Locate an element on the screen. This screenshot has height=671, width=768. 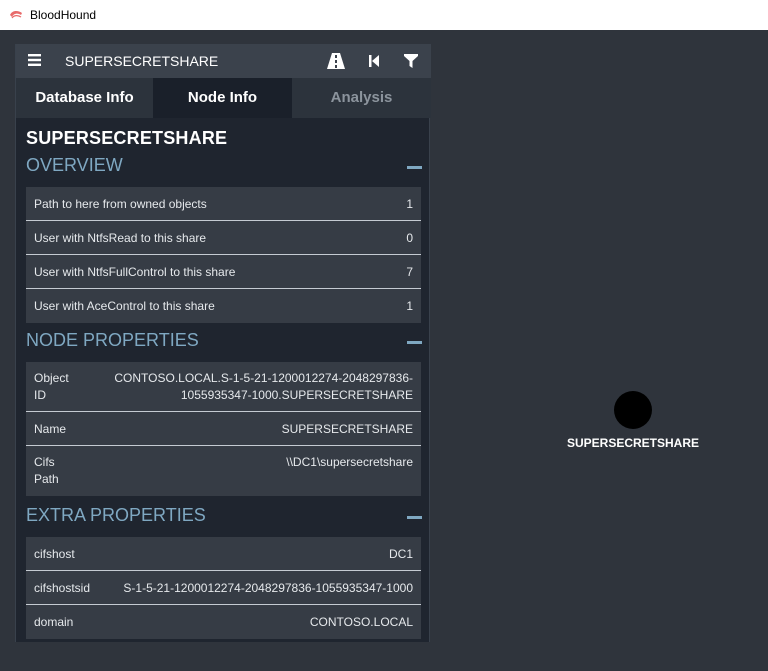
collapse-overview-icon is located at coordinates (414, 167).